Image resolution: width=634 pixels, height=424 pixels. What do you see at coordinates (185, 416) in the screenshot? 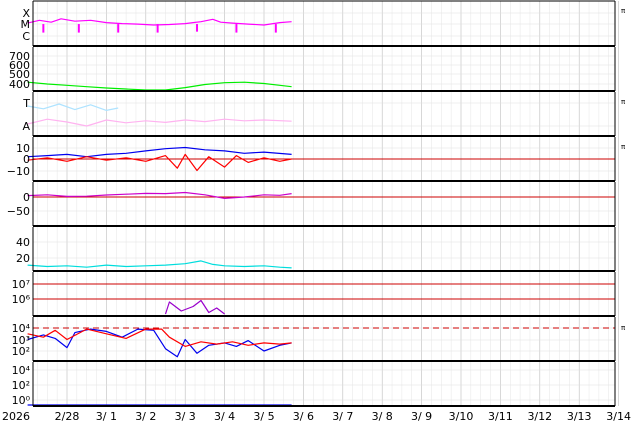
I see `x-tick-label: 3/ 3` at bounding box center [185, 416].